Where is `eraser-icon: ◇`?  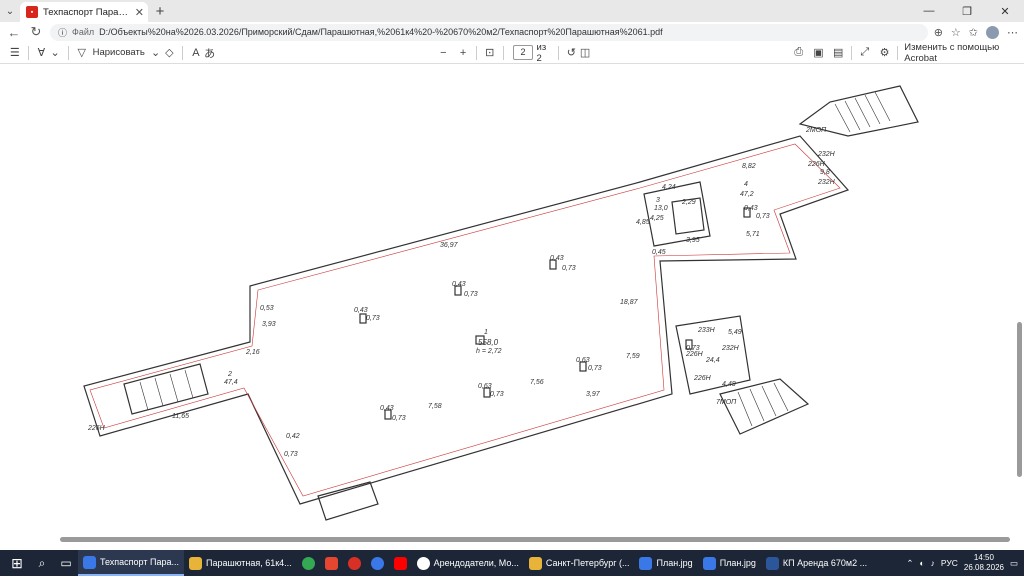
eraser-icon: ◇ is located at coordinates (170, 52).